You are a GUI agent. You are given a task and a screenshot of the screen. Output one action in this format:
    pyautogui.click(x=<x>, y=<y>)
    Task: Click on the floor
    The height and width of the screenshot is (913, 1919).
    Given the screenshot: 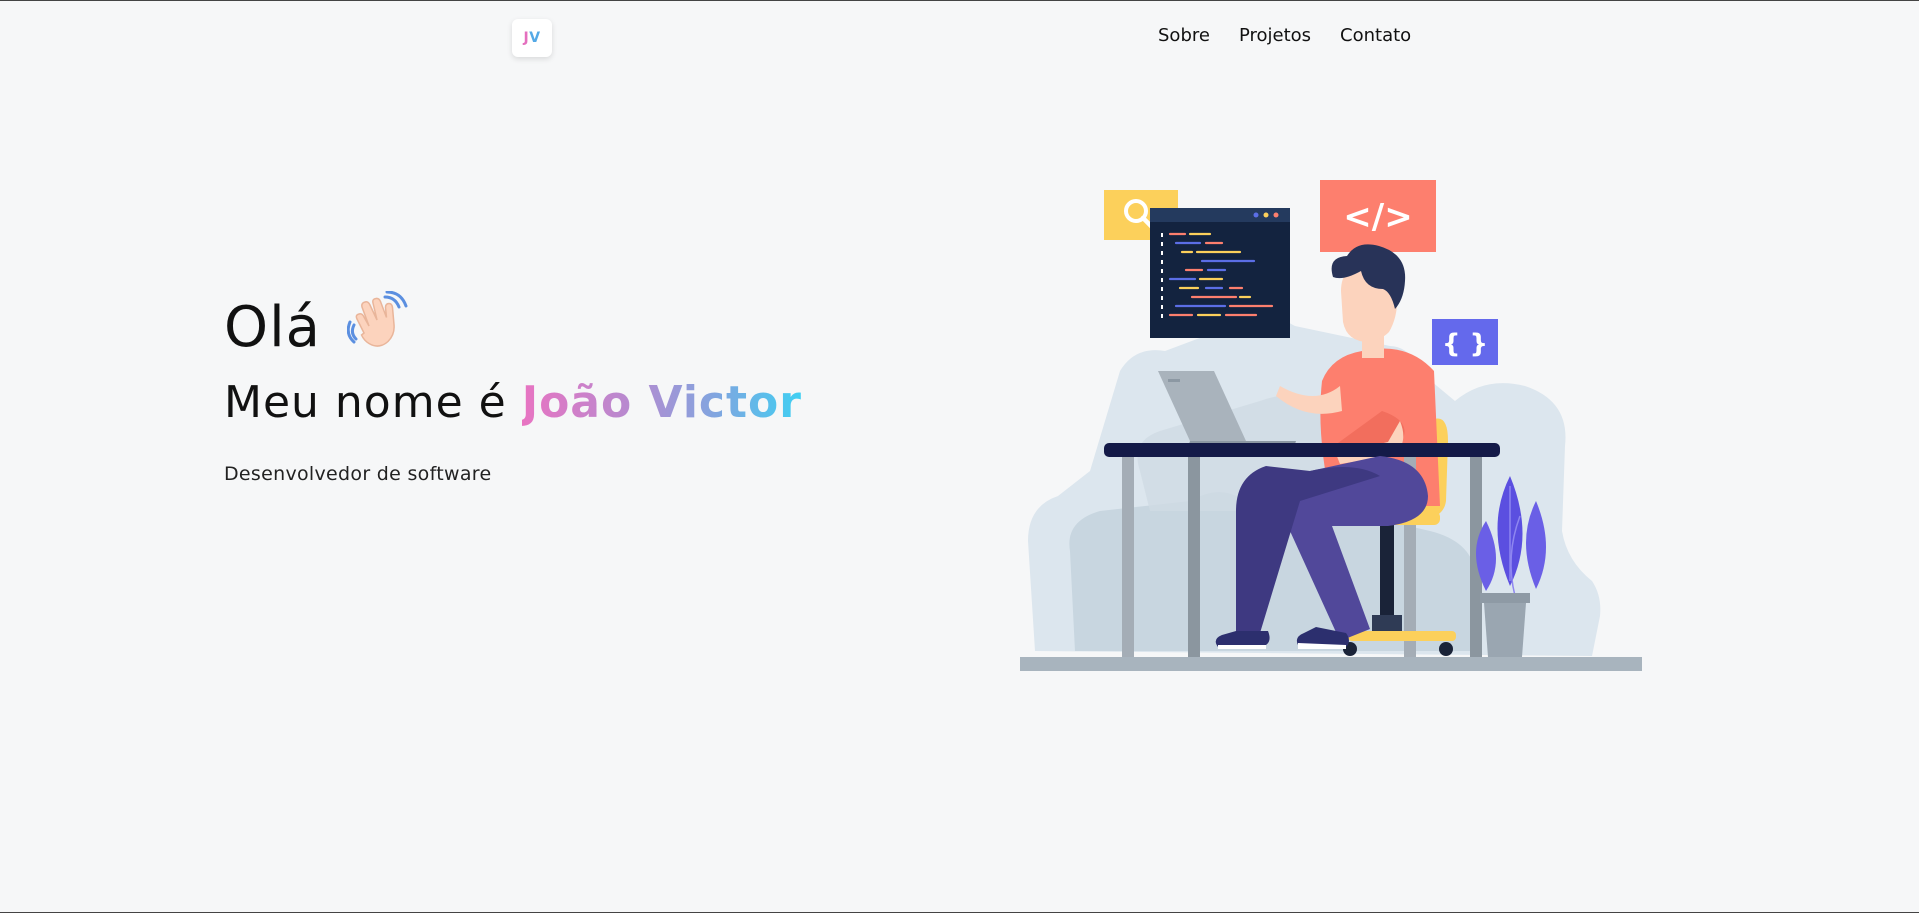 What is the action you would take?
    pyautogui.click(x=1331, y=664)
    